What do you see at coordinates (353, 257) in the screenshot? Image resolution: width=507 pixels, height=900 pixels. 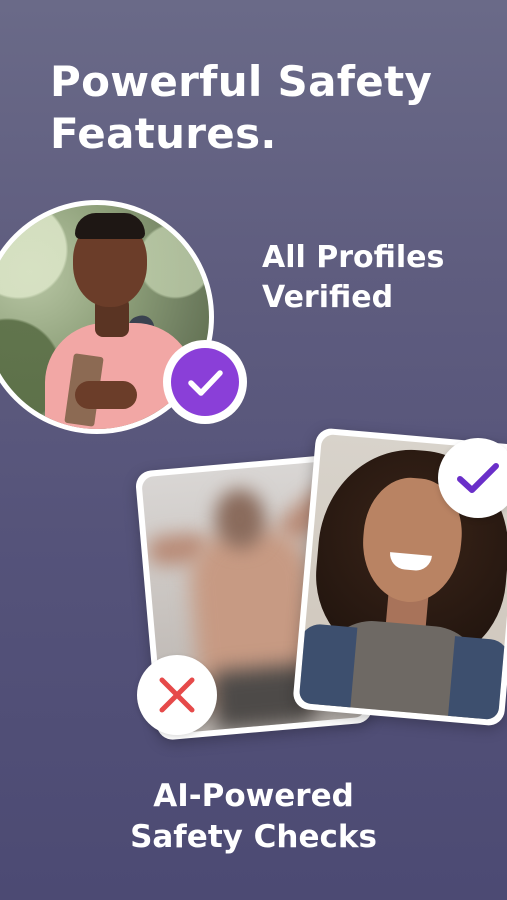 I see `verified-caption-line-1: All Profiles` at bounding box center [353, 257].